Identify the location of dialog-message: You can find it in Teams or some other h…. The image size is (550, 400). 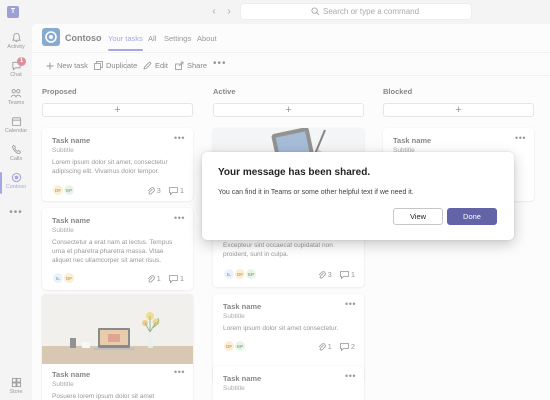
(316, 192).